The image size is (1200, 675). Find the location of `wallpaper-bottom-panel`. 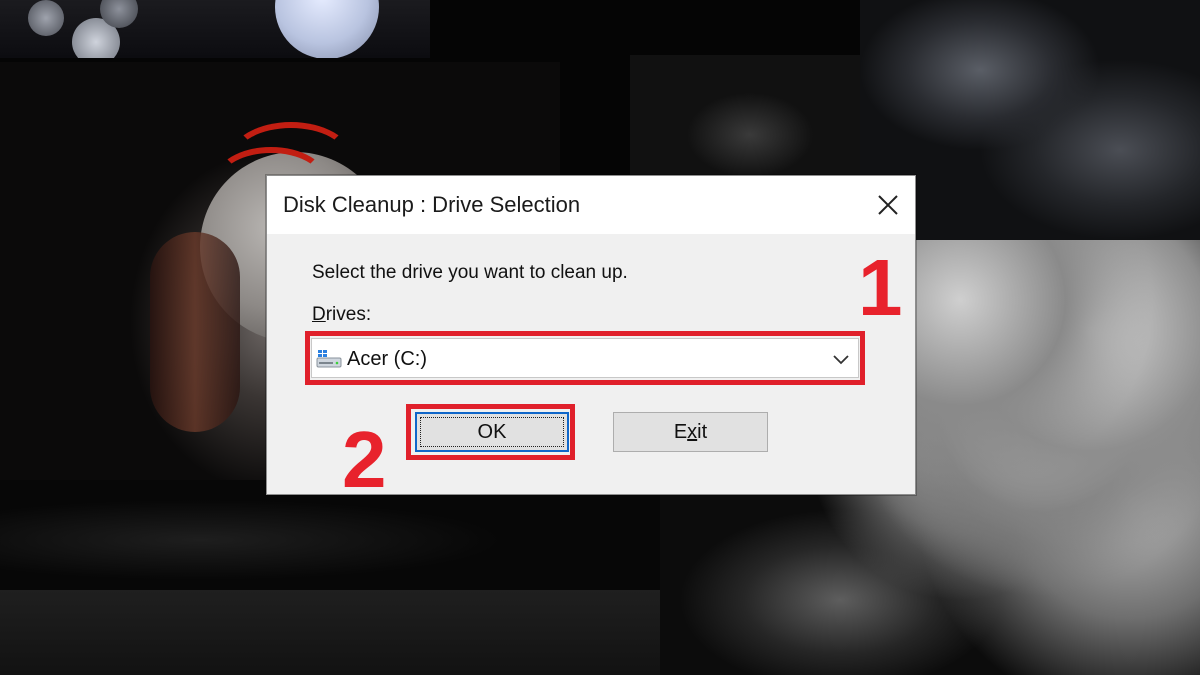

wallpaper-bottom-panel is located at coordinates (330, 632).